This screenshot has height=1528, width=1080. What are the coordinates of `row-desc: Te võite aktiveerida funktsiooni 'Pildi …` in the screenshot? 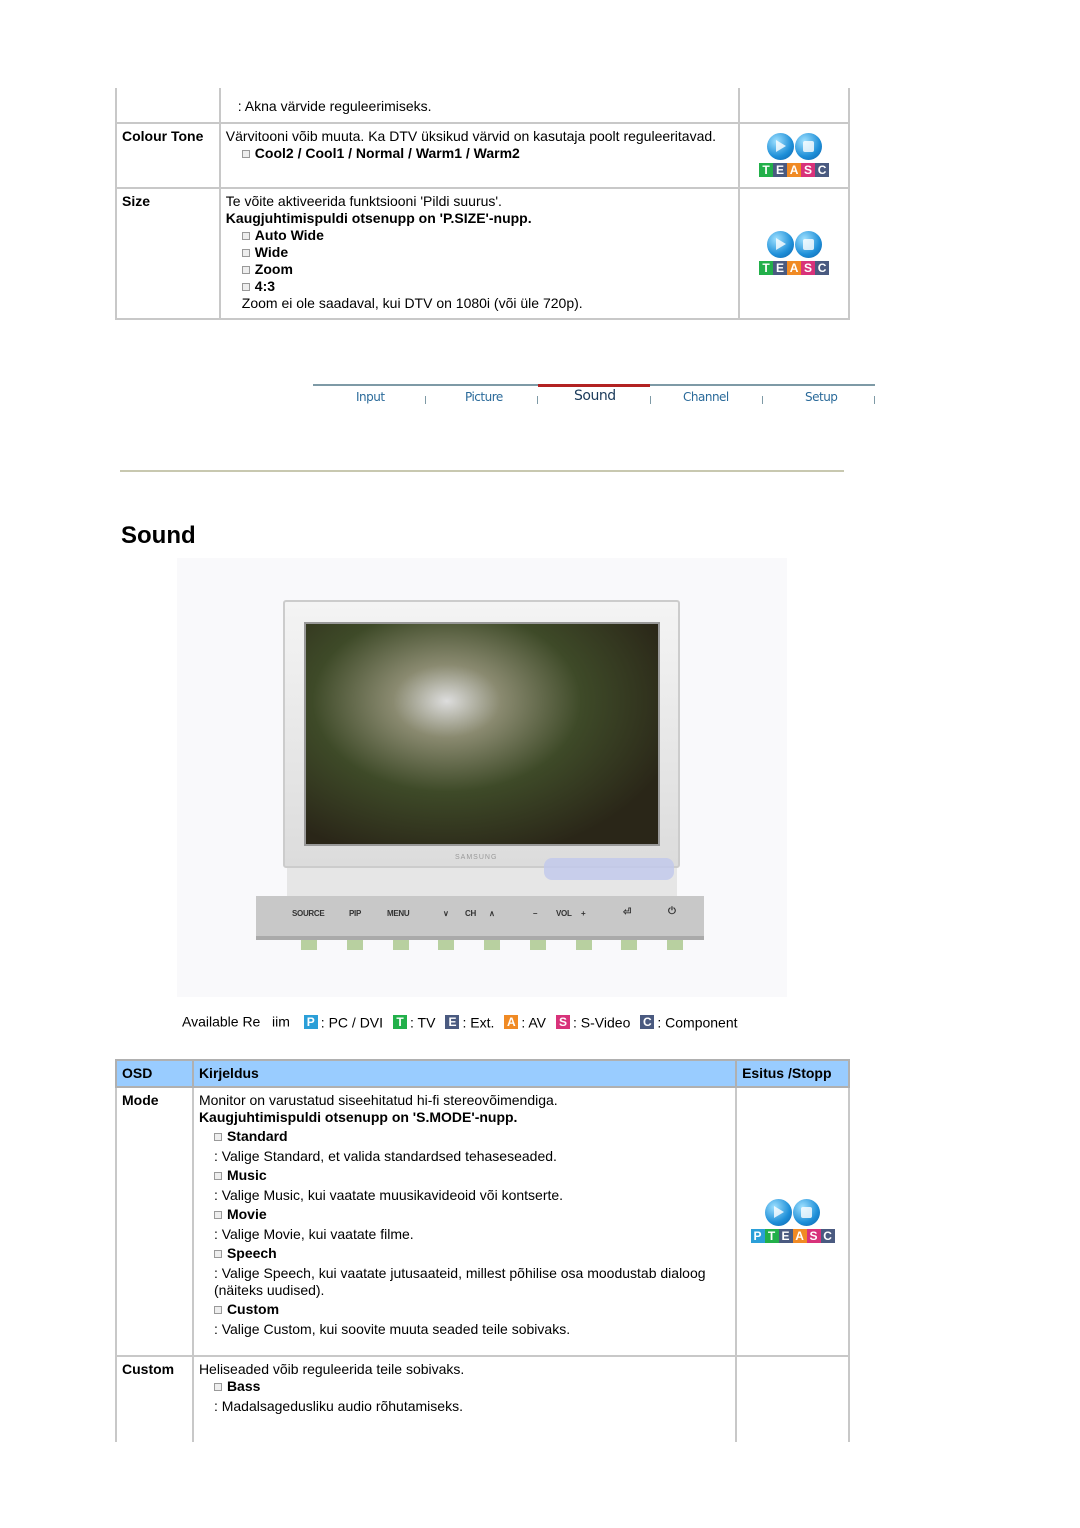 It's located at (363, 201).